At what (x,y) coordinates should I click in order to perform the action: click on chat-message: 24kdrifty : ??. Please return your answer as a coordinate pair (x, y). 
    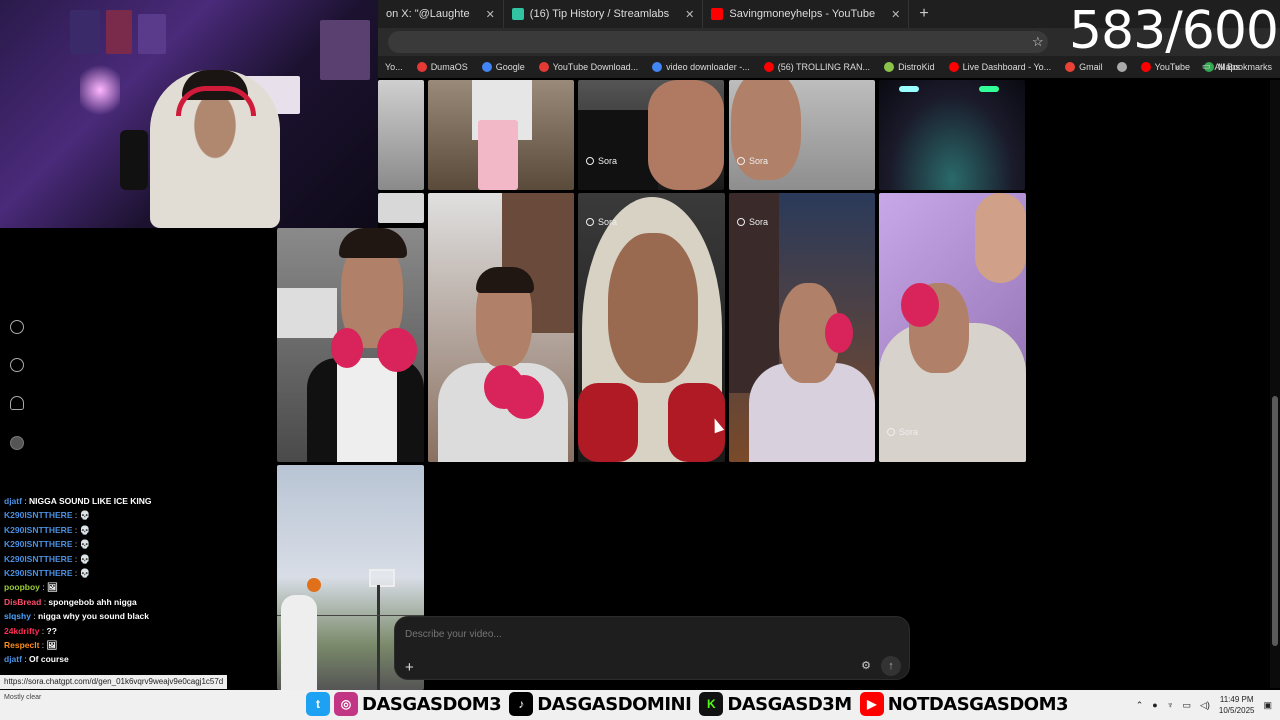
    Looking at the image, I should click on (30, 630).